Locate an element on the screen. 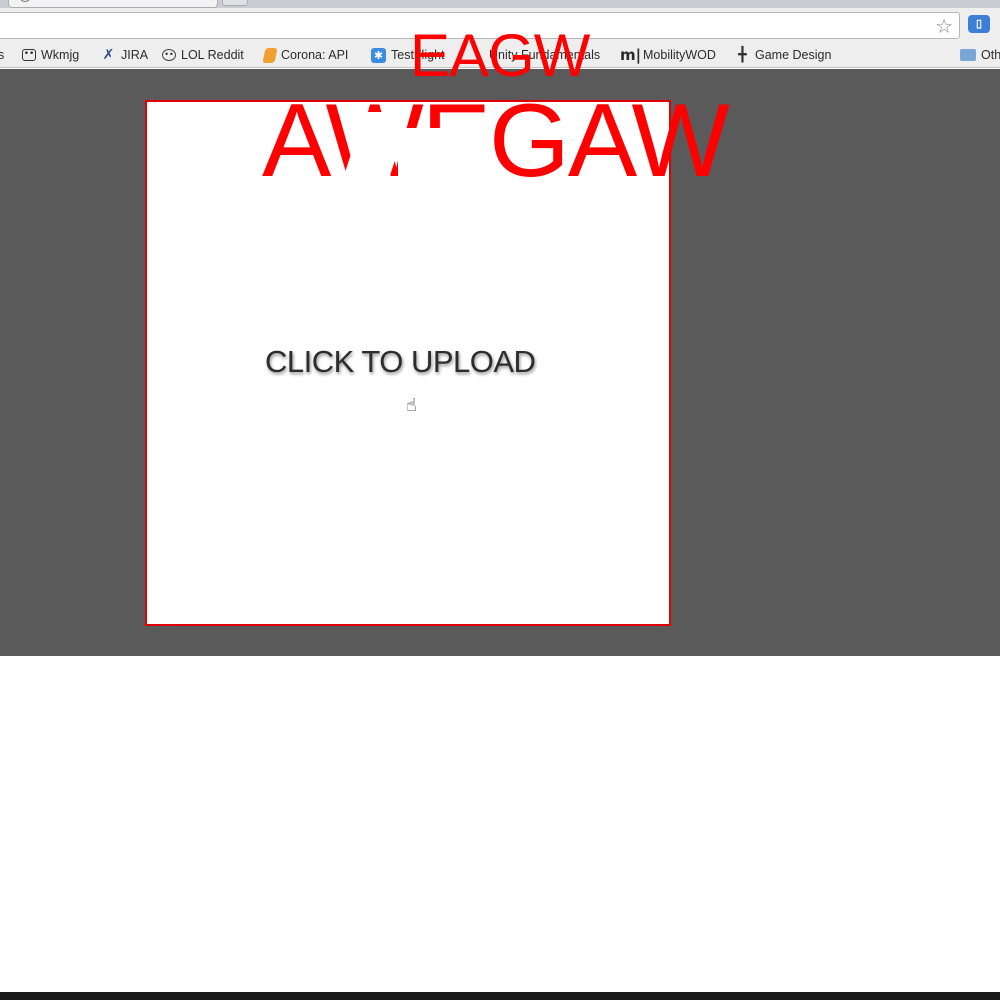 The height and width of the screenshot is (1000, 1000). bottom-edge is located at coordinates (500, 996).